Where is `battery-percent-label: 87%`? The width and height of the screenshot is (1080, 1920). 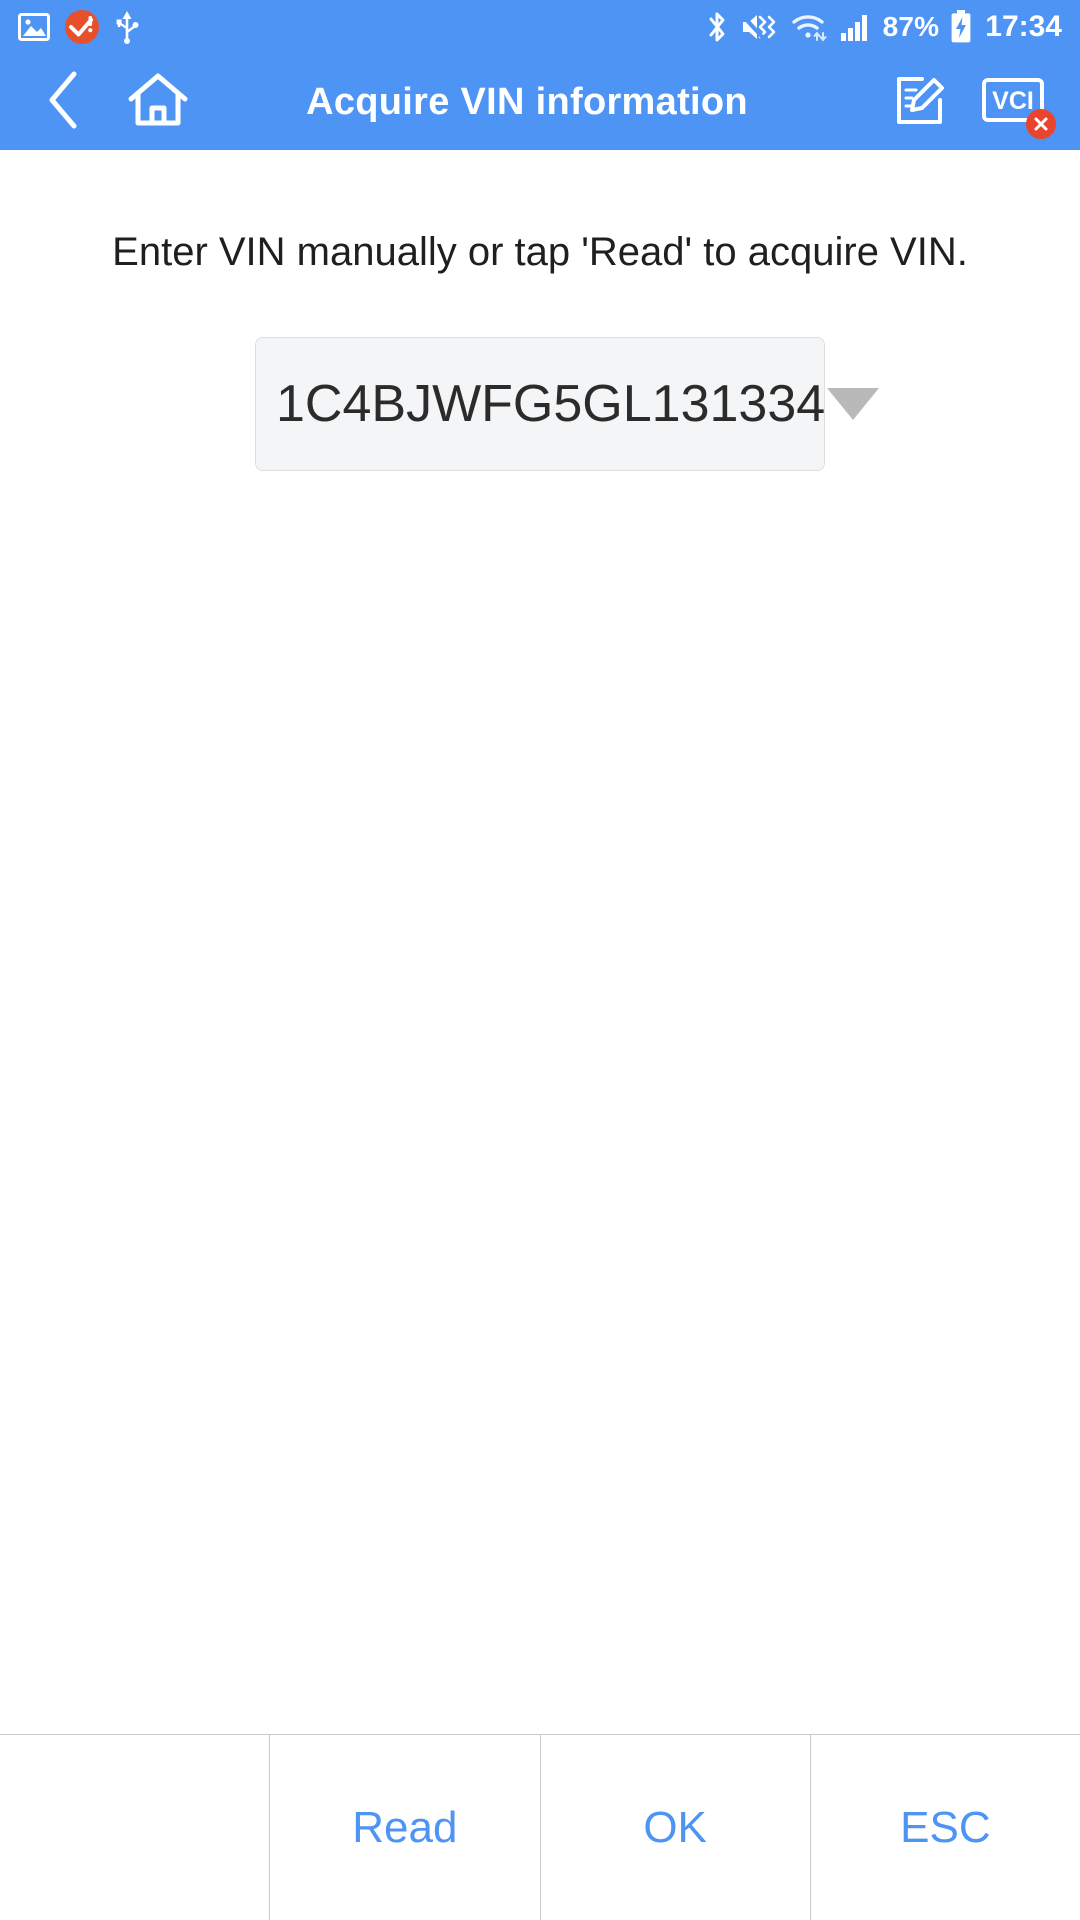
battery-percent-label: 87% is located at coordinates (911, 26).